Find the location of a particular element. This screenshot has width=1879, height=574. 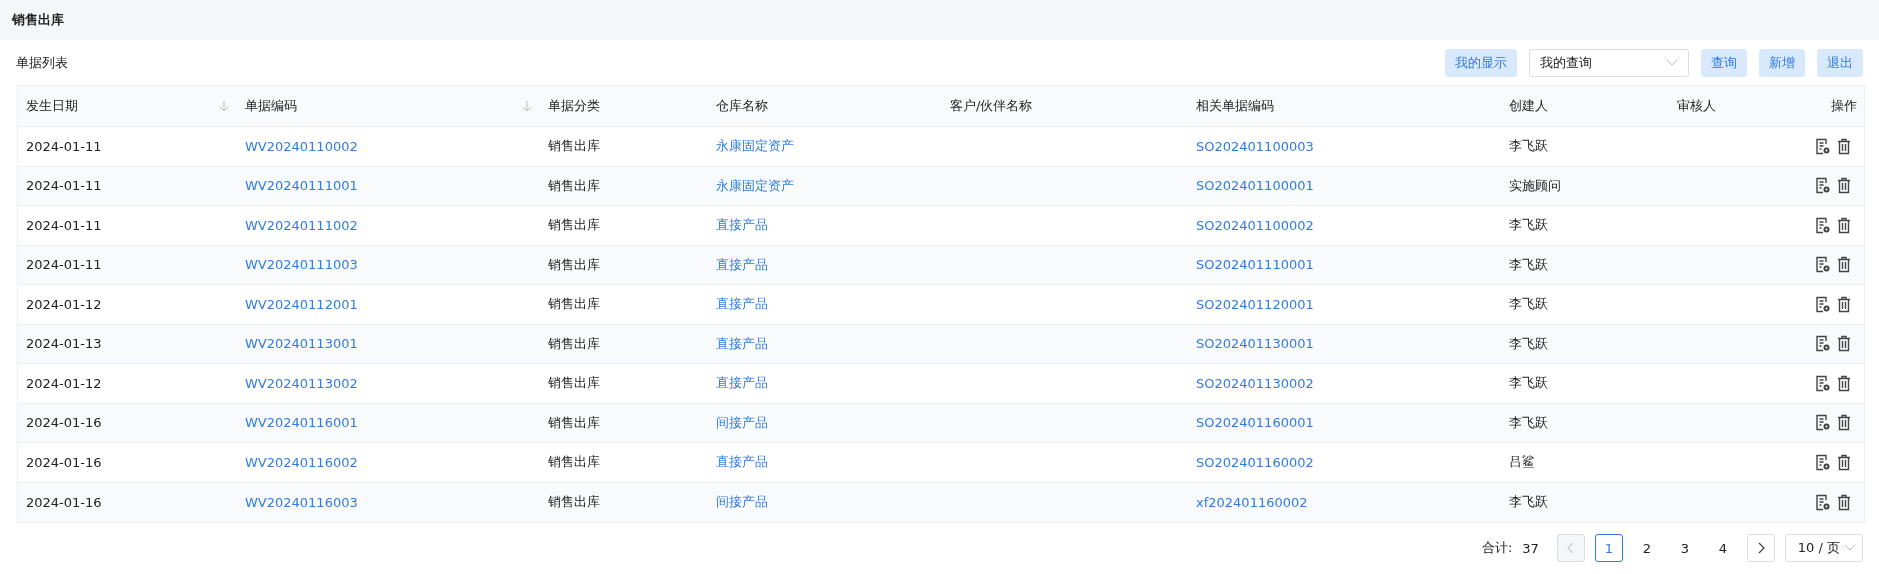

table-link: SO202401130001 is located at coordinates (1255, 344).